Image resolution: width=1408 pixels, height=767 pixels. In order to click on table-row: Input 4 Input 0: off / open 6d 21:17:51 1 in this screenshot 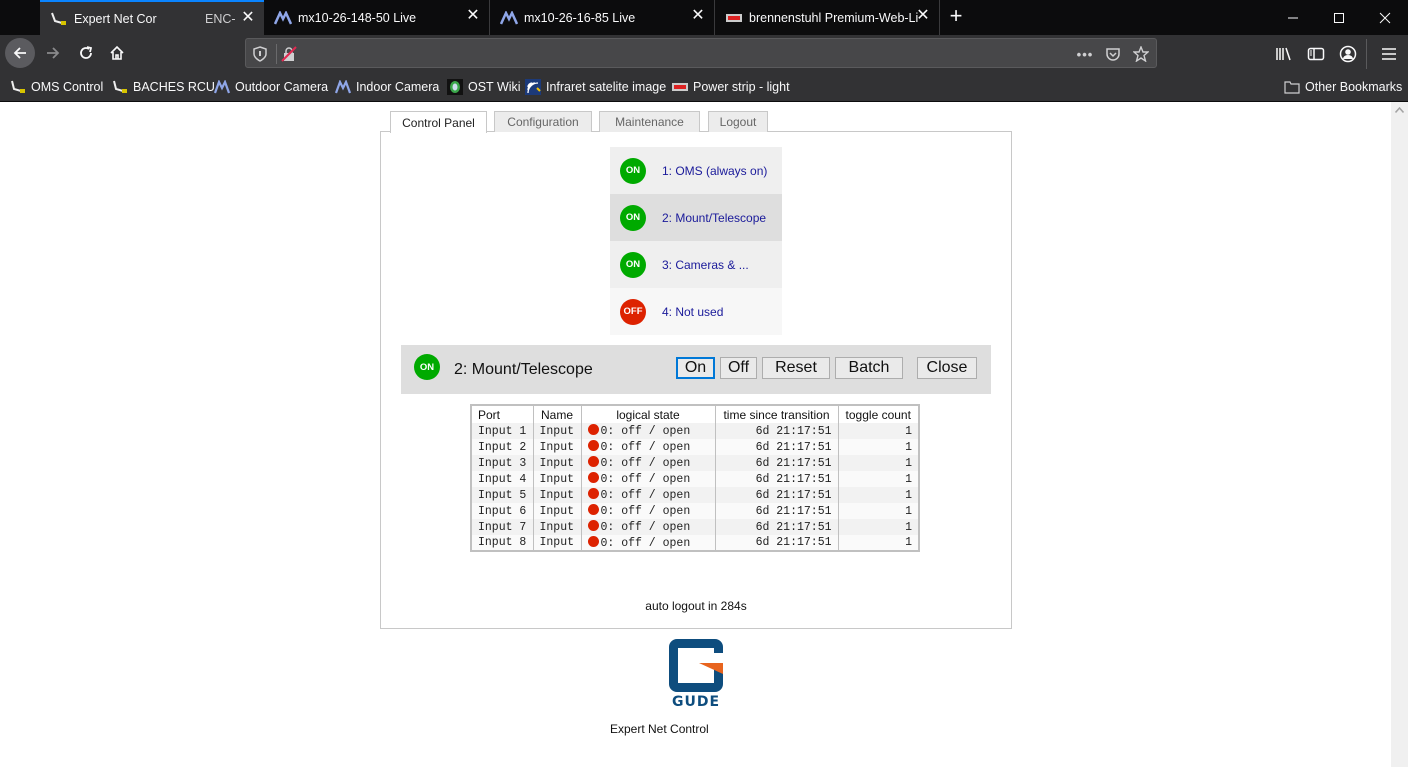, I will do `click(695, 479)`.